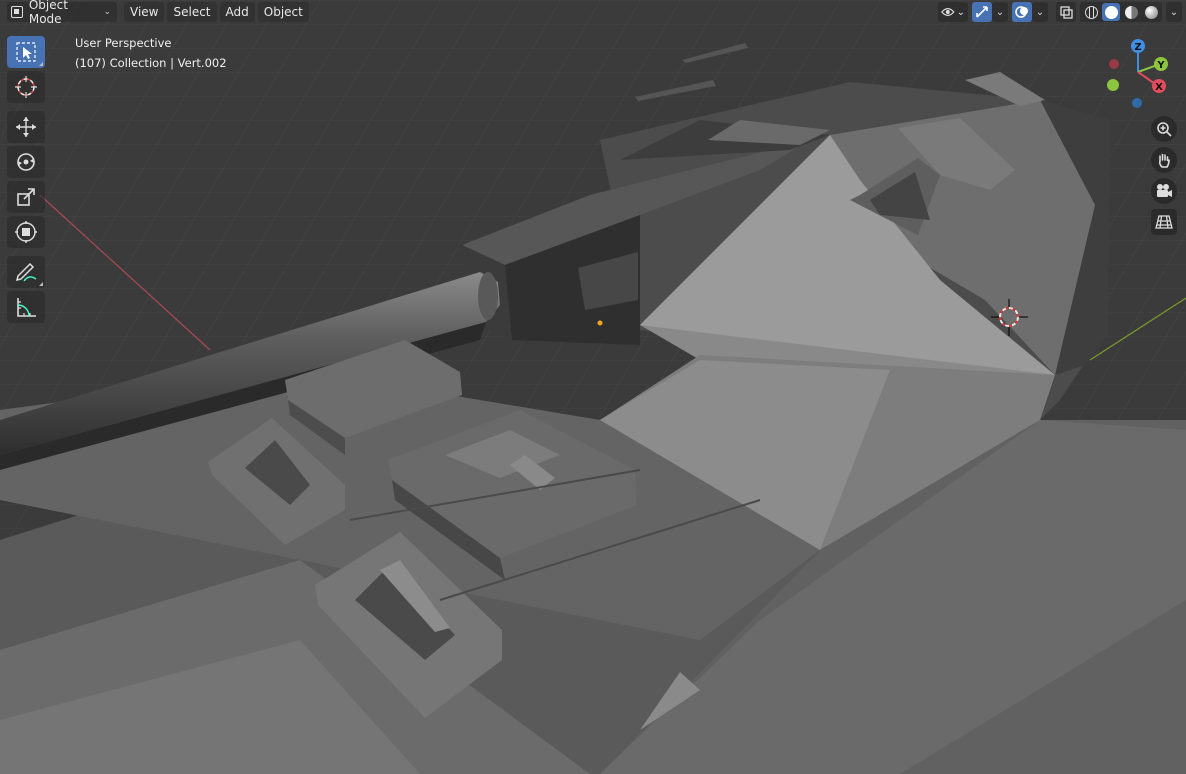 Image resolution: width=1186 pixels, height=774 pixels. Describe the element at coordinates (17, 12) in the screenshot. I see `object-mode-icon` at that location.